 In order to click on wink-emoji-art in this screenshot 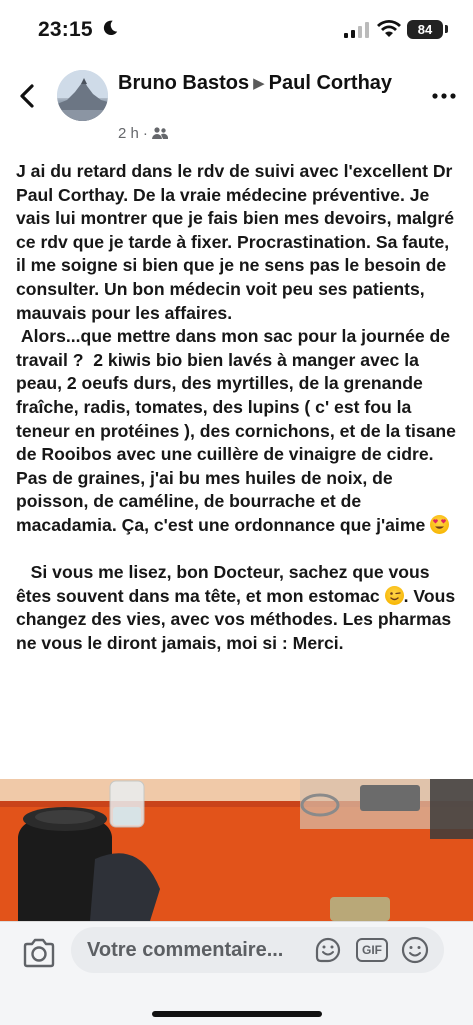, I will do `click(395, 595)`.